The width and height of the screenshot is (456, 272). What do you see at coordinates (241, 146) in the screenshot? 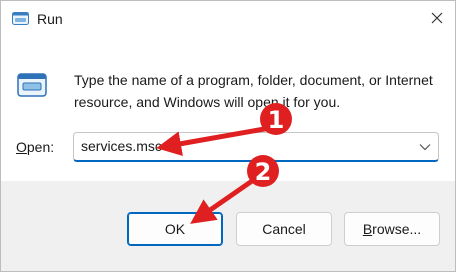
I see `open-input` at bounding box center [241, 146].